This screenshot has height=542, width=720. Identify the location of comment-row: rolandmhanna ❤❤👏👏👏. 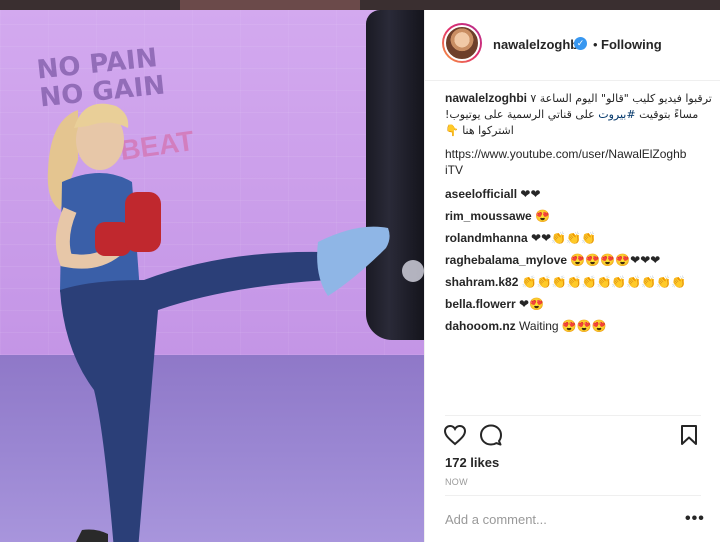
(578, 241).